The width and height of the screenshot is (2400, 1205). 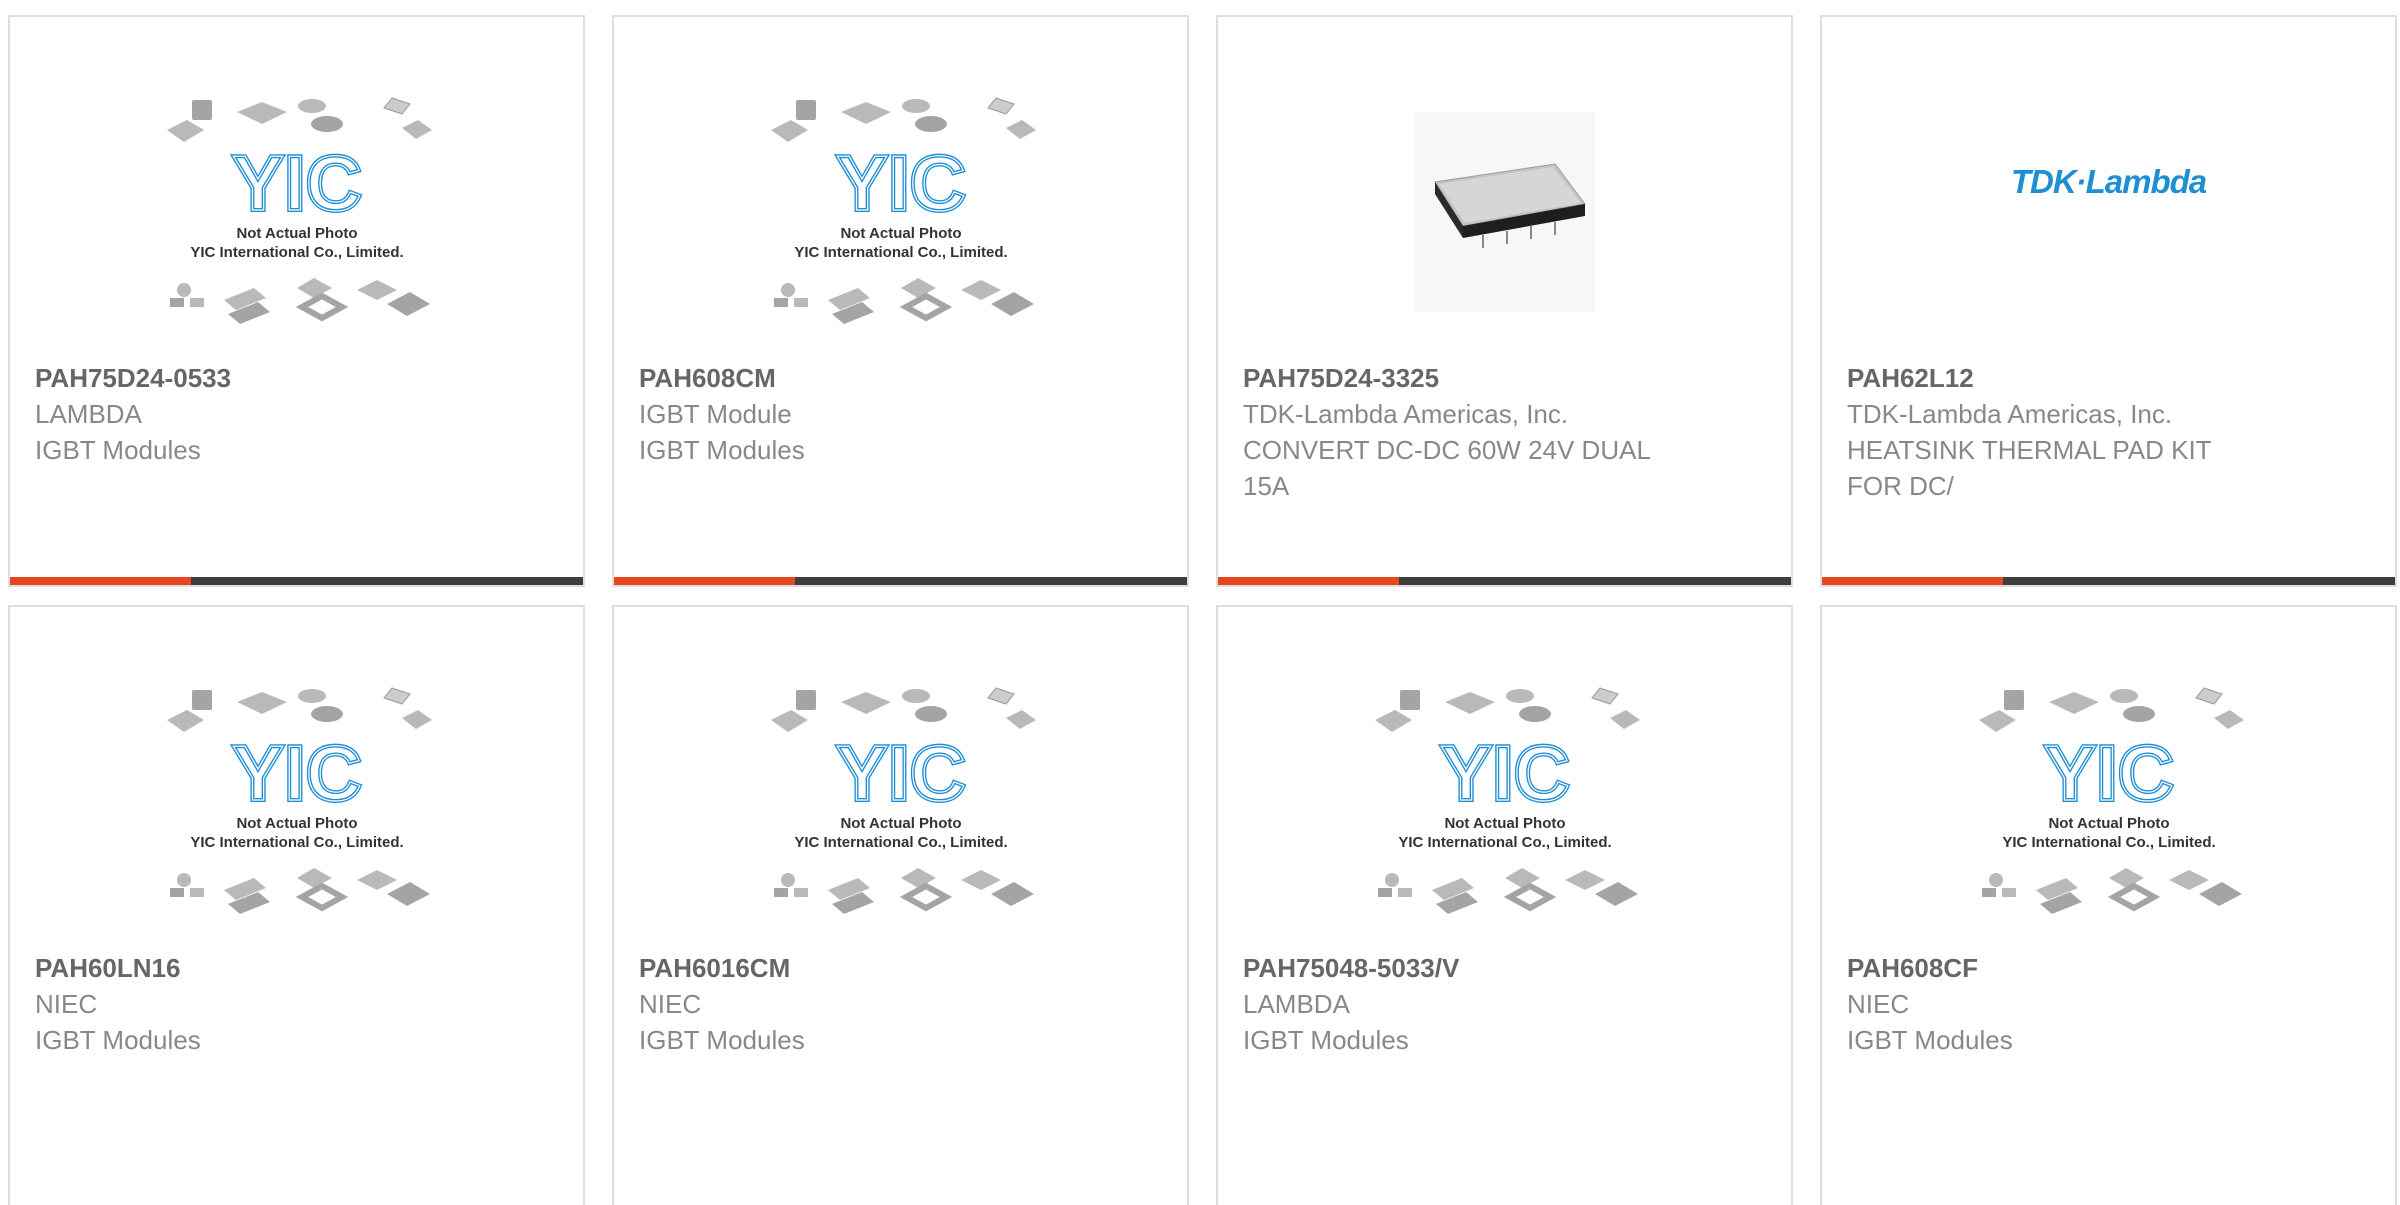 I want to click on tdk-lambda-logo: TDK·Lambda, so click(x=2108, y=181).